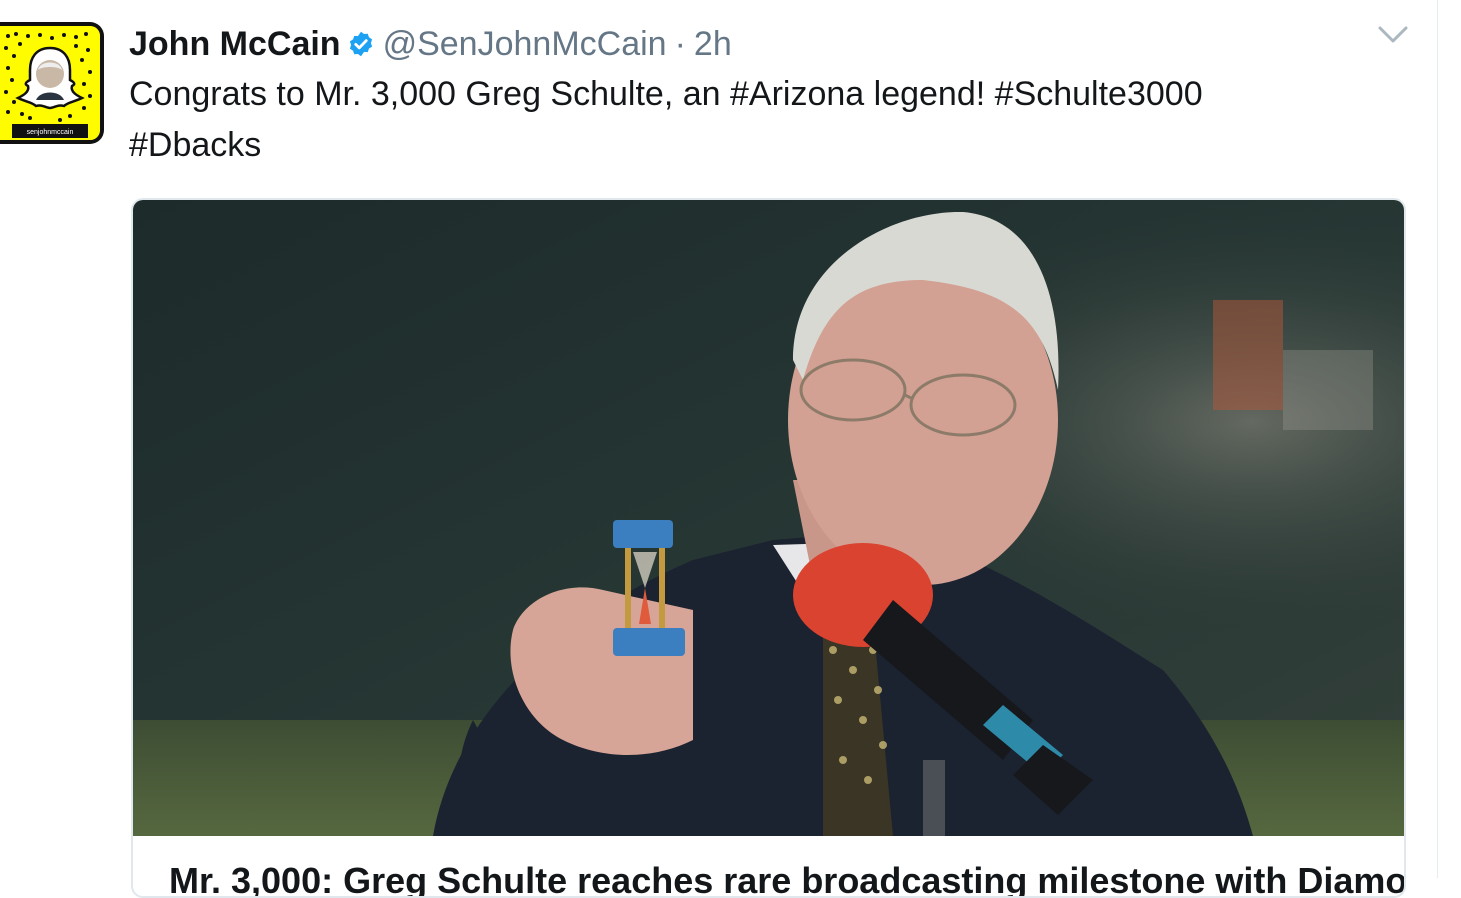 The height and width of the screenshot is (898, 1461). What do you see at coordinates (1437, 439) in the screenshot?
I see `timeline-divider` at bounding box center [1437, 439].